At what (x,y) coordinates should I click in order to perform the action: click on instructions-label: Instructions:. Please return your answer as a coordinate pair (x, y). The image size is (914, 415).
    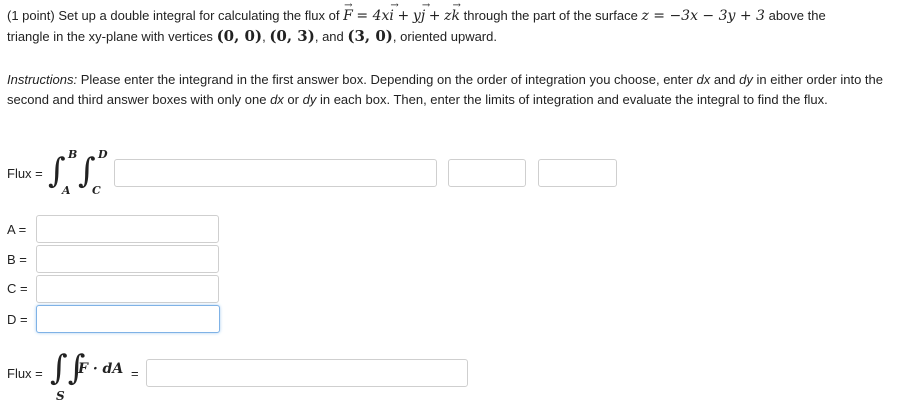
    Looking at the image, I should click on (42, 79).